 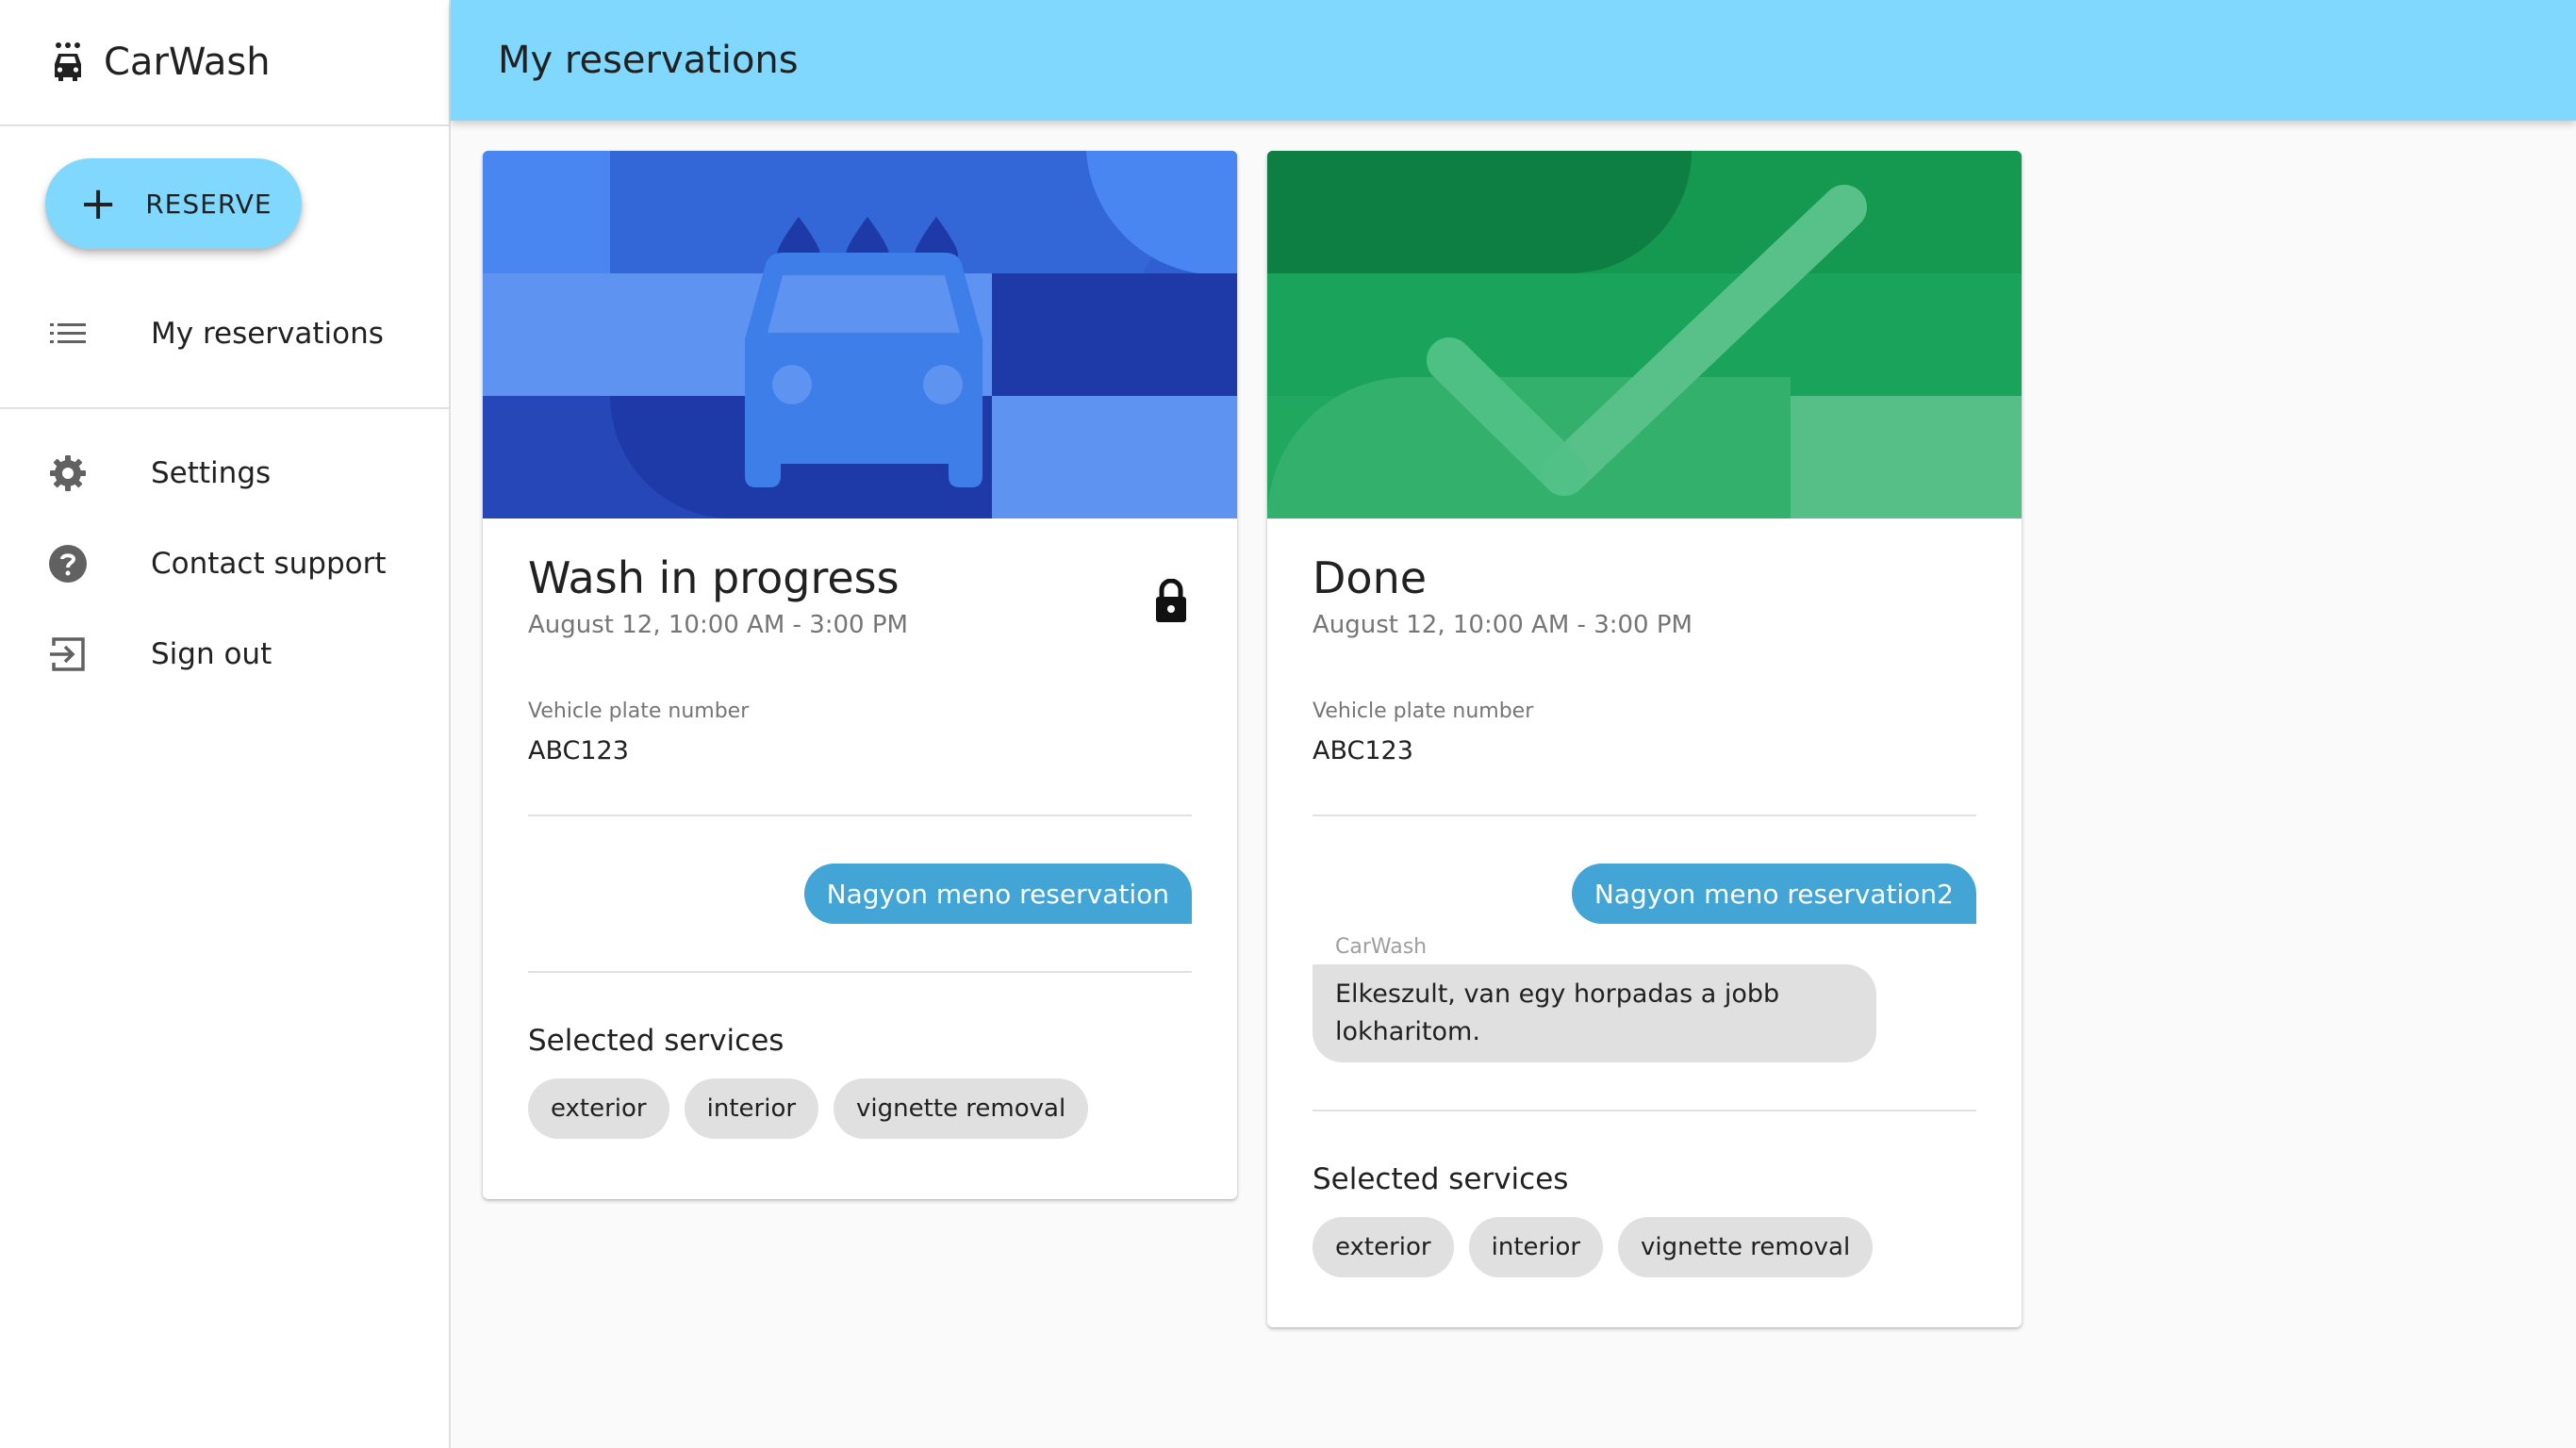 What do you see at coordinates (1513, 60) in the screenshot?
I see `app-bar: My reservations` at bounding box center [1513, 60].